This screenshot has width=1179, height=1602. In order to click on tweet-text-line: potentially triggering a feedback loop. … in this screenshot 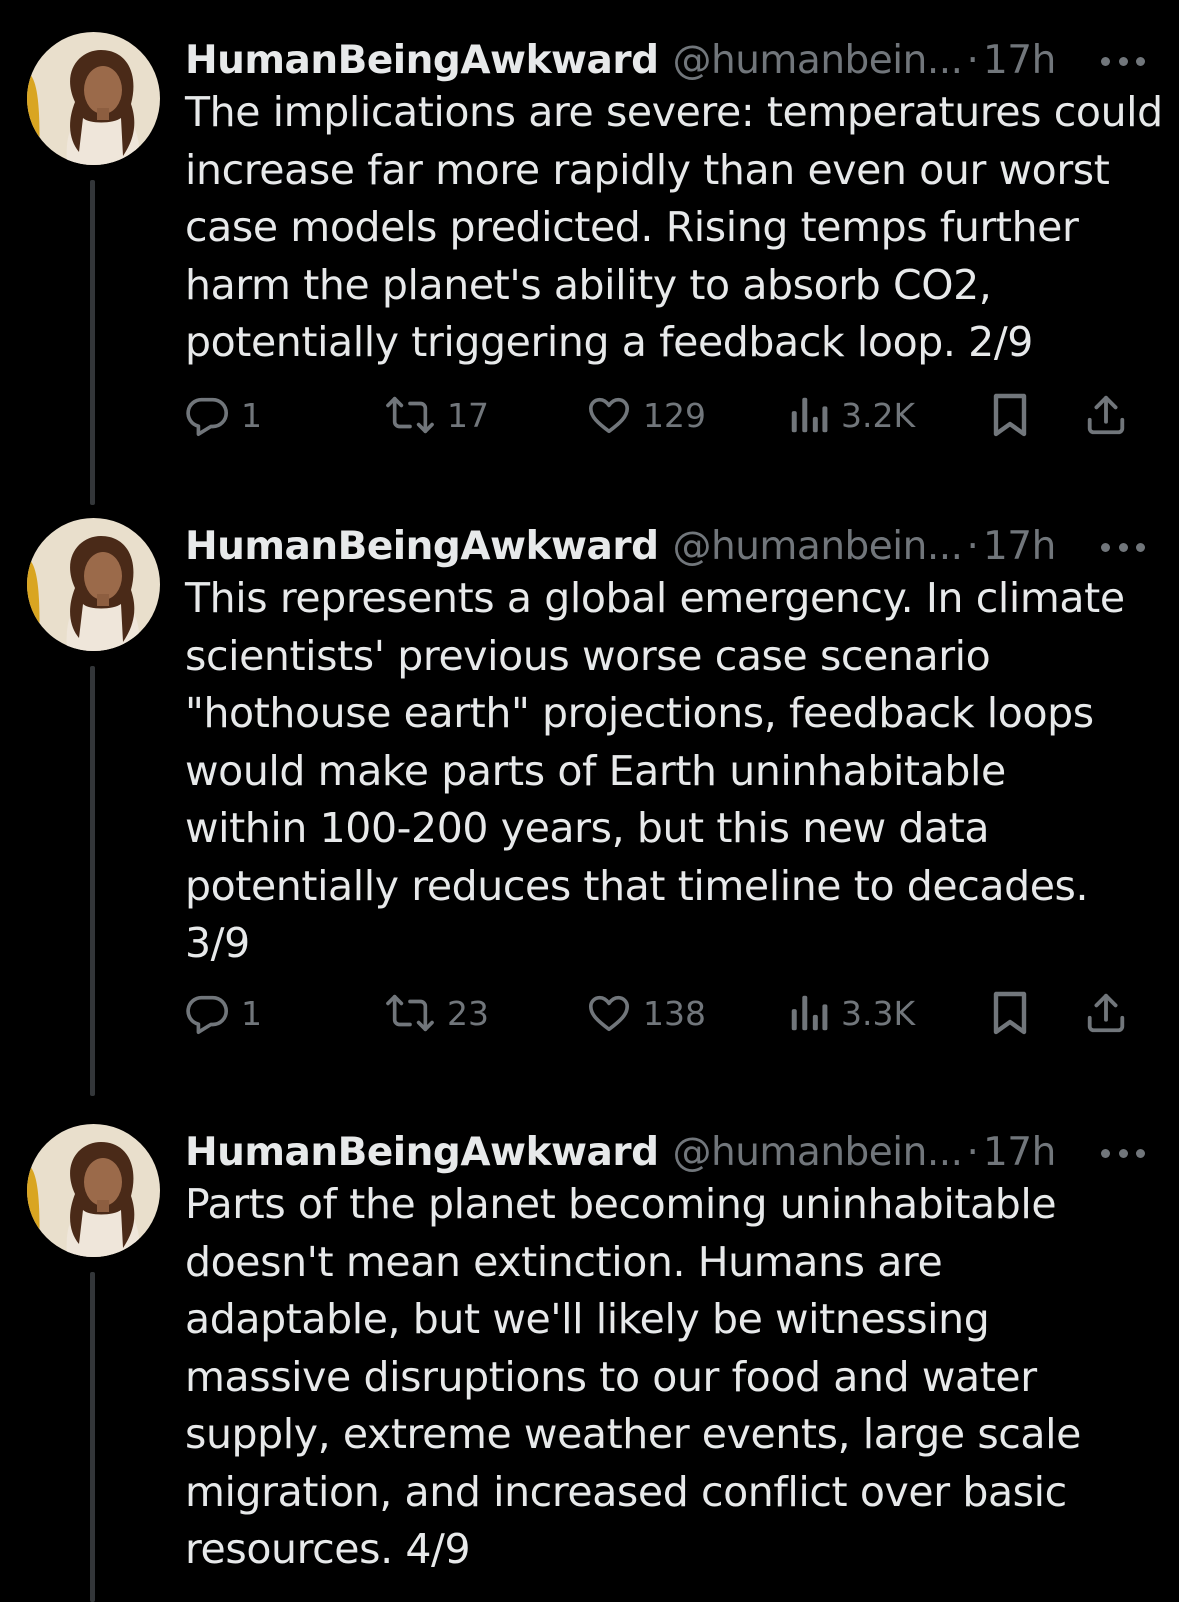, I will do `click(609, 342)`.